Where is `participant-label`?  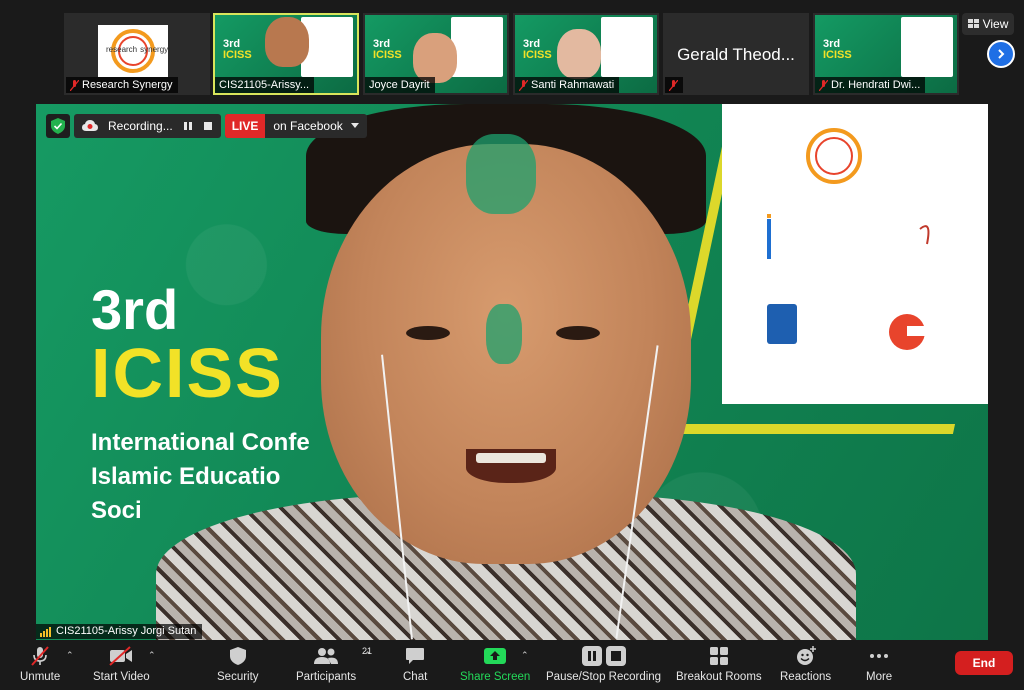 participant-label is located at coordinates (674, 85).